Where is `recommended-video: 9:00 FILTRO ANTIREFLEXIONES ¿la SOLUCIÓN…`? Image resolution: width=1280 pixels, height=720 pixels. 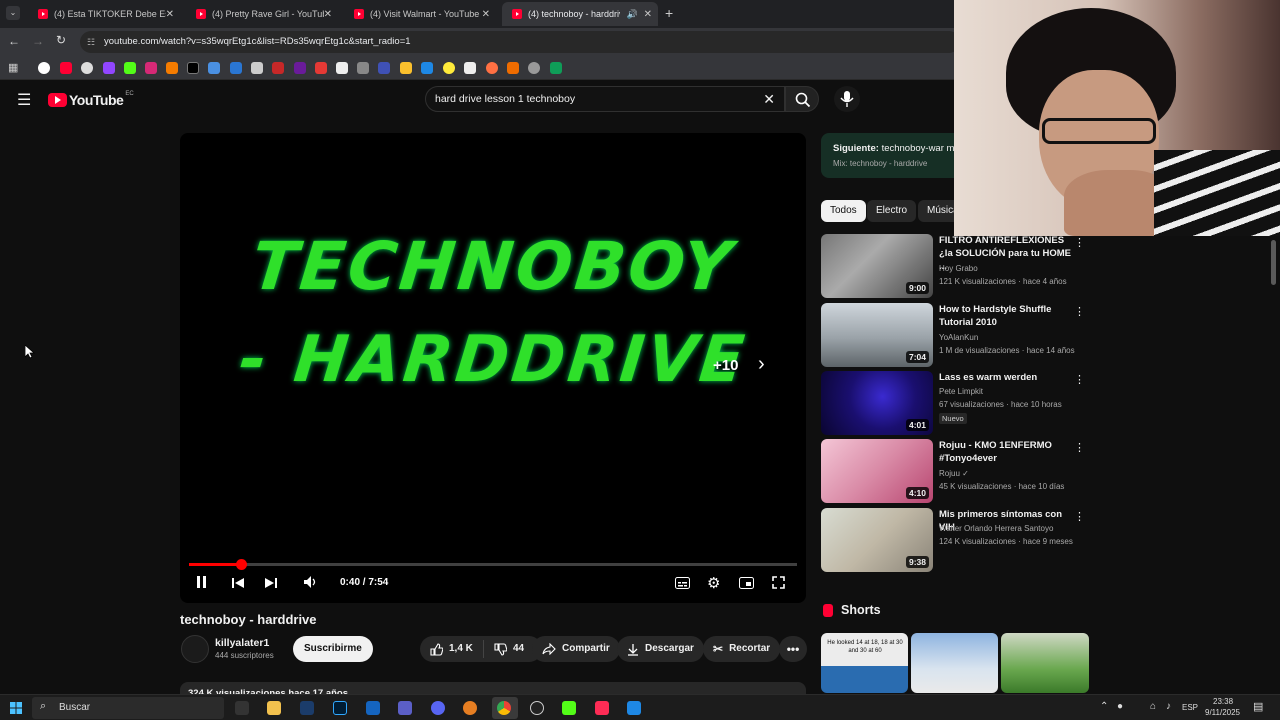
recommended-video: 9:00 FILTRO ANTIREFLEXIONES ¿la SOLUCIÓN… is located at coordinates (956, 266).